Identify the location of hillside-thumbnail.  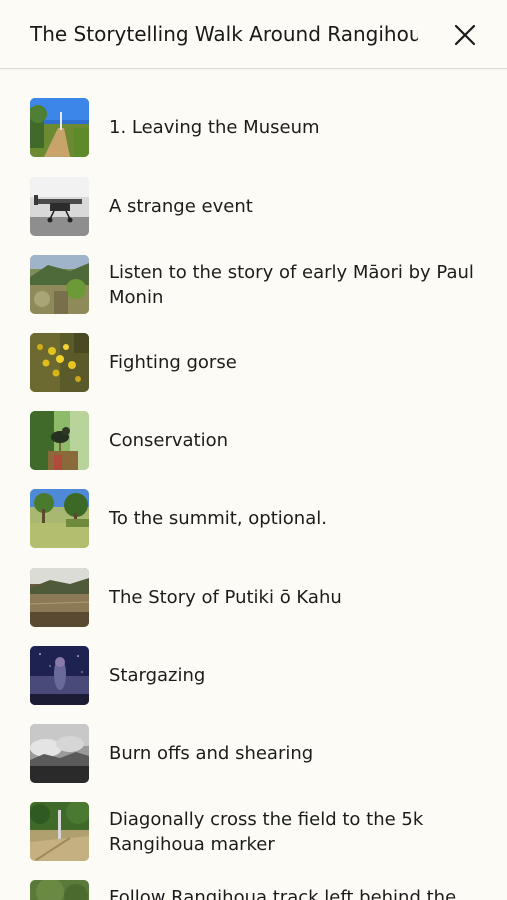
(59, 284).